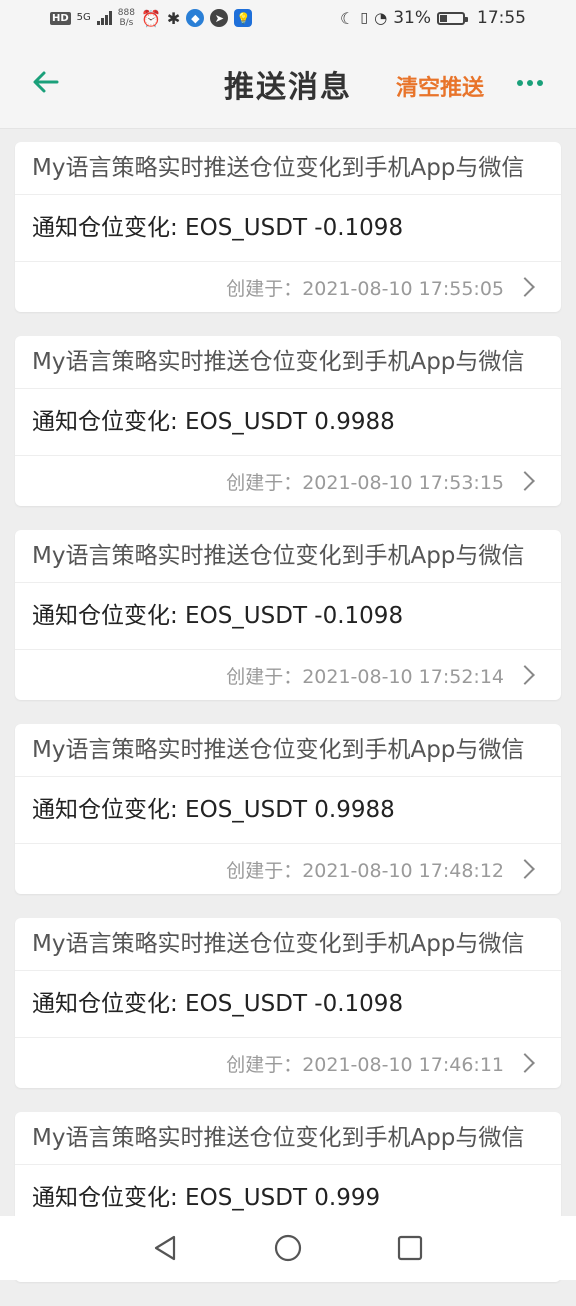 This screenshot has width=576, height=1306. Describe the element at coordinates (440, 86) in the screenshot. I see `clear-push-button: 清空推送` at that location.